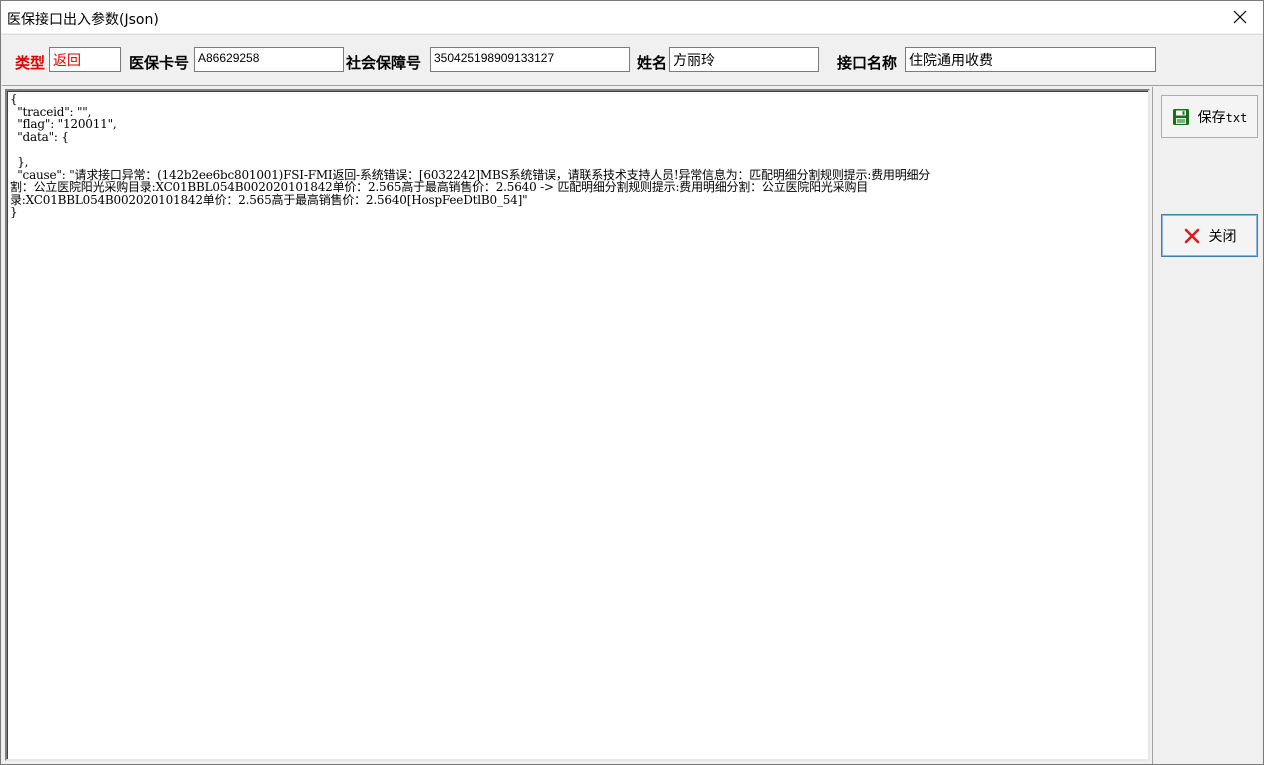  I want to click on ssn-label: 社会保障号, so click(384, 63).